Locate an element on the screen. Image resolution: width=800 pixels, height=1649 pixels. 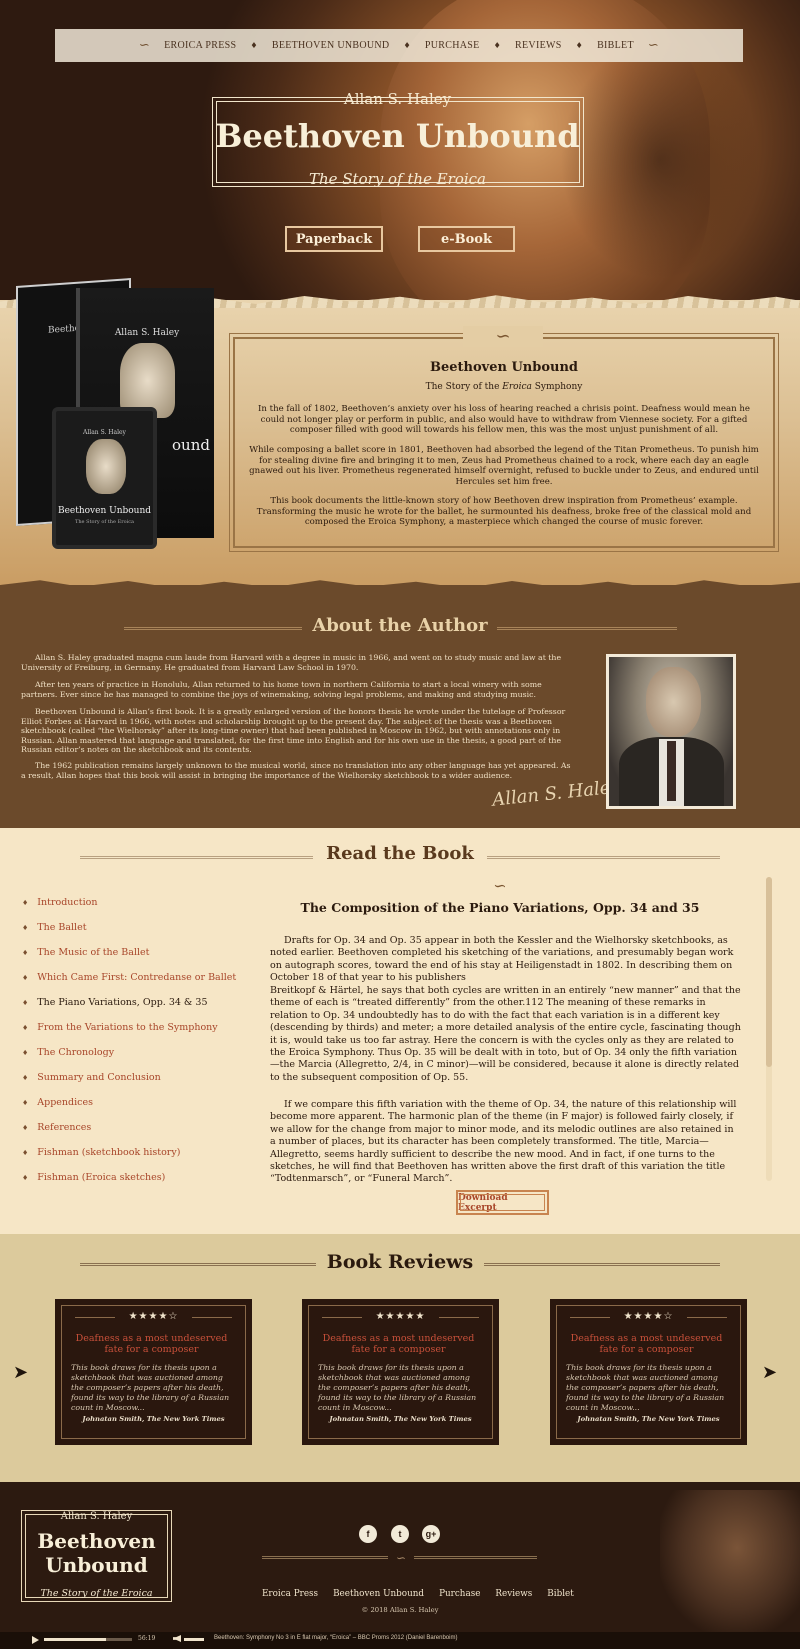
footer-nav-beethoven-unbound: Beethoven Unbound is located at coordinates (378, 1594).